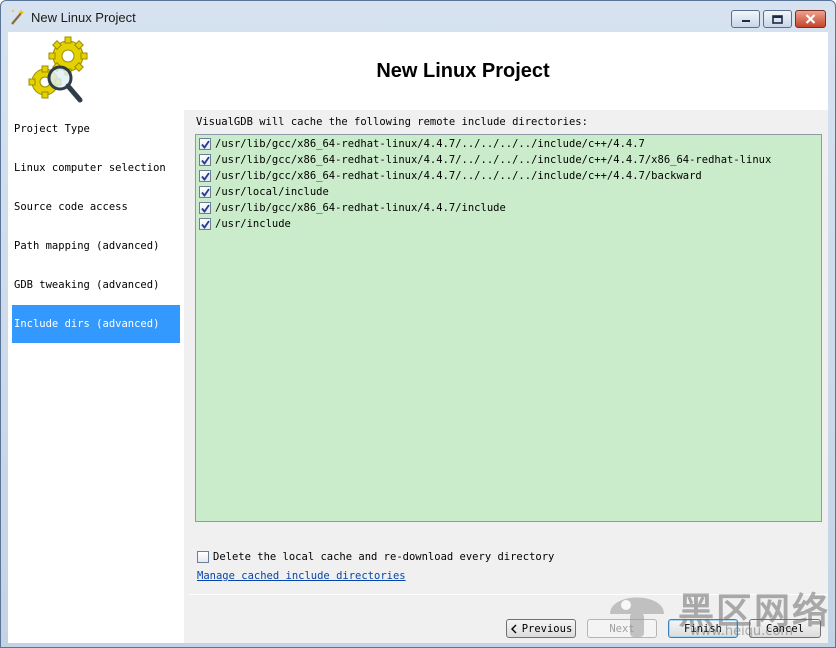 The image size is (836, 648). I want to click on delete-cache-checkbox, so click(203, 557).